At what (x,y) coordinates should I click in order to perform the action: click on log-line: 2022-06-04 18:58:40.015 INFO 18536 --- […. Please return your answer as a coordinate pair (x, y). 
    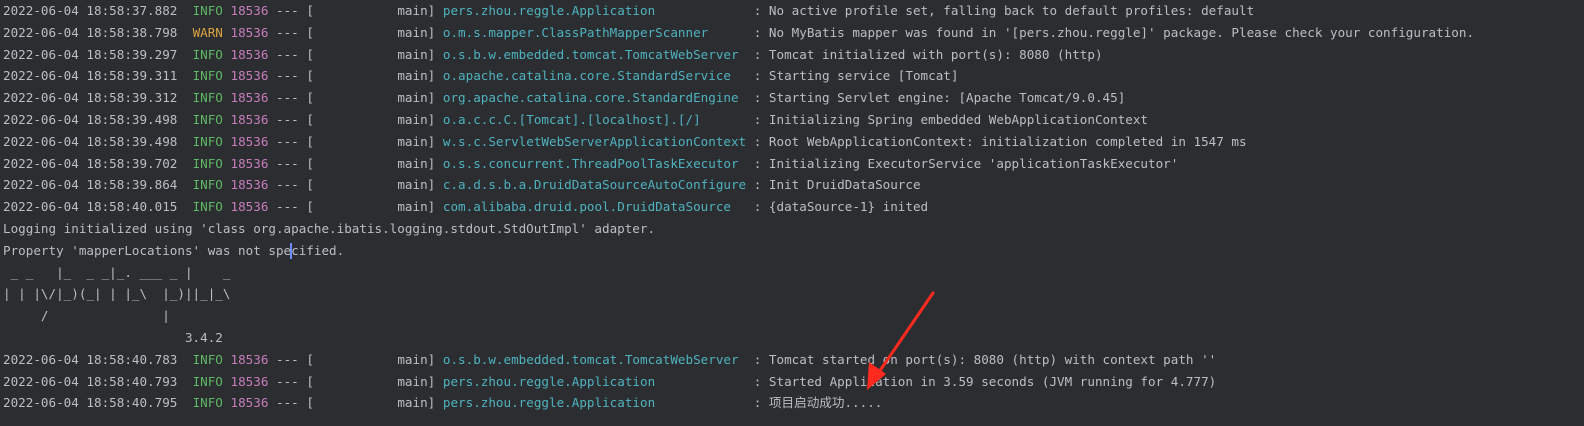
    Looking at the image, I should click on (465, 207).